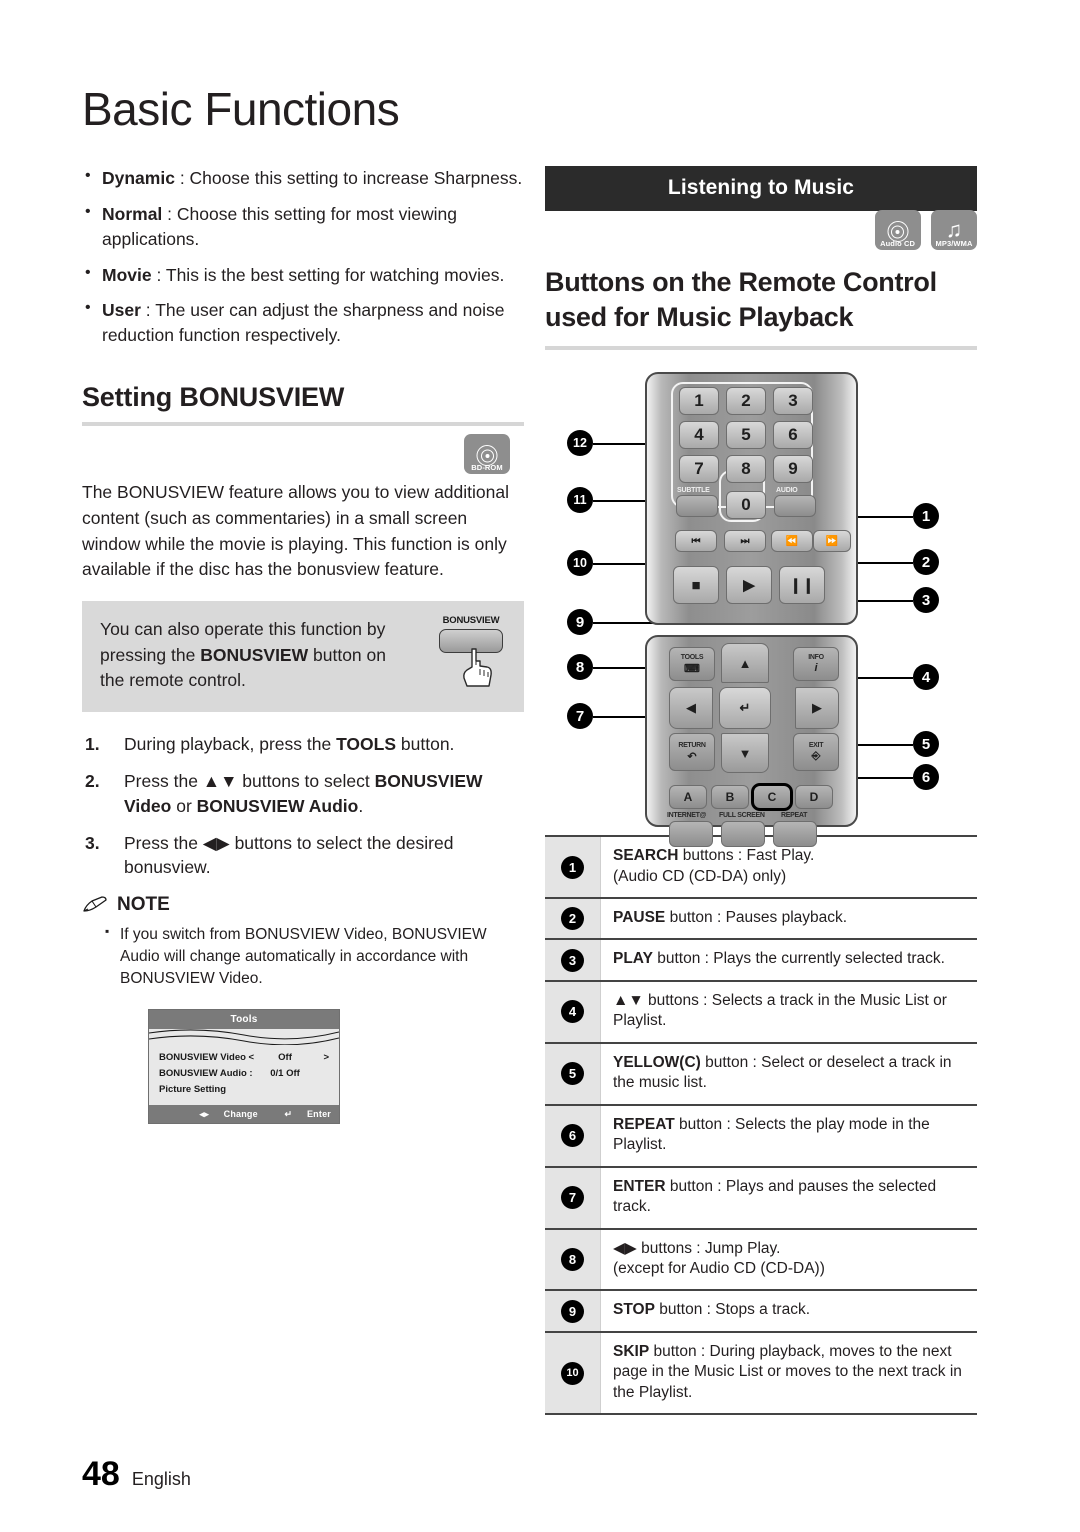  I want to click on badge-caption: Audio CD, so click(898, 243).